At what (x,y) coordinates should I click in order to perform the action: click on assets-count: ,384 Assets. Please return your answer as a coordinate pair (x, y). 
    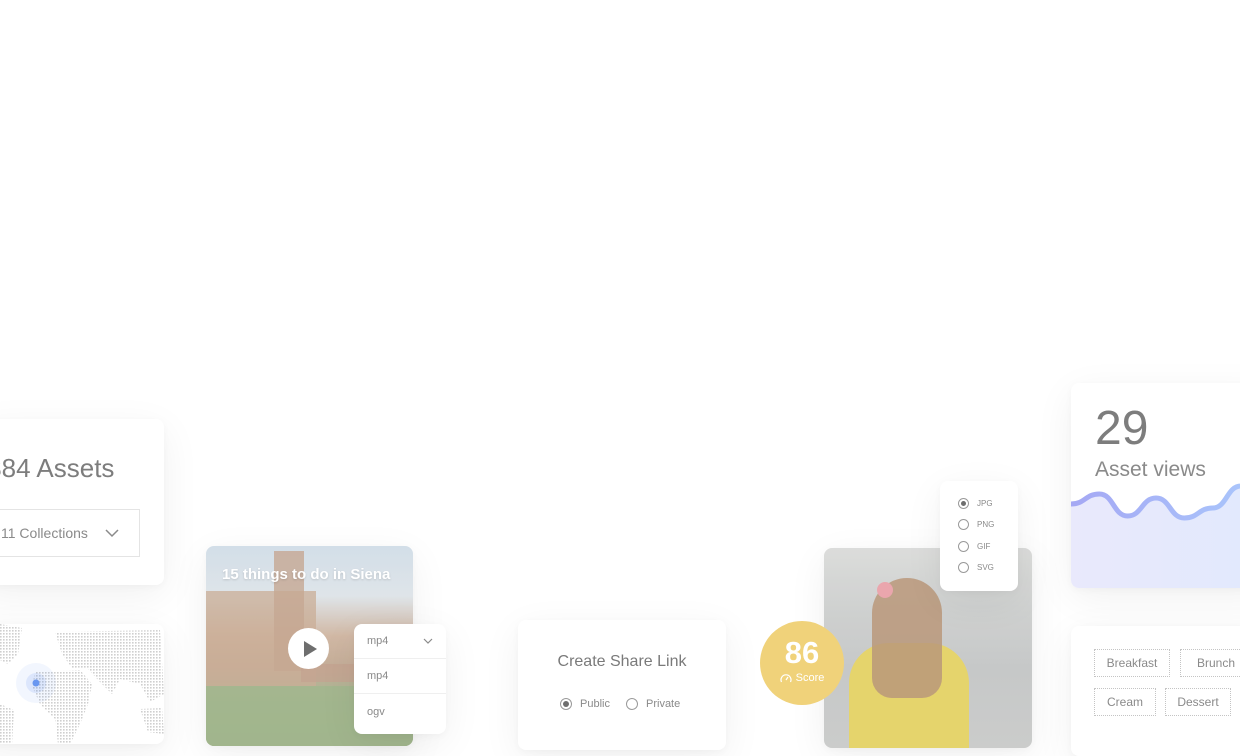
    Looking at the image, I should click on (57, 468).